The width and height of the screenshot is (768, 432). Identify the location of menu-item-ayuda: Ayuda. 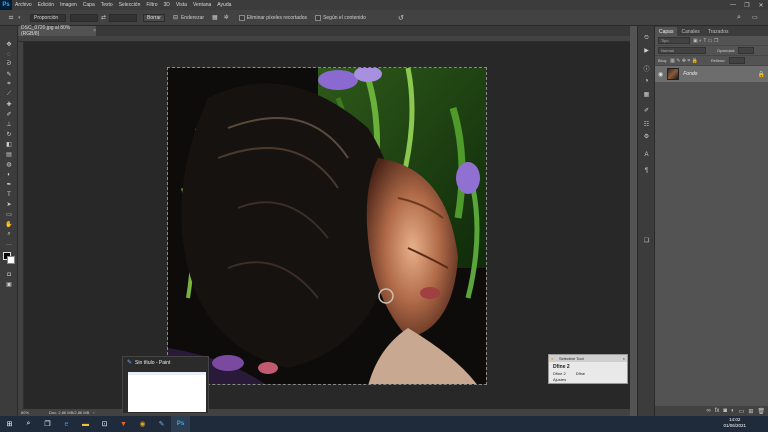
(224, 5).